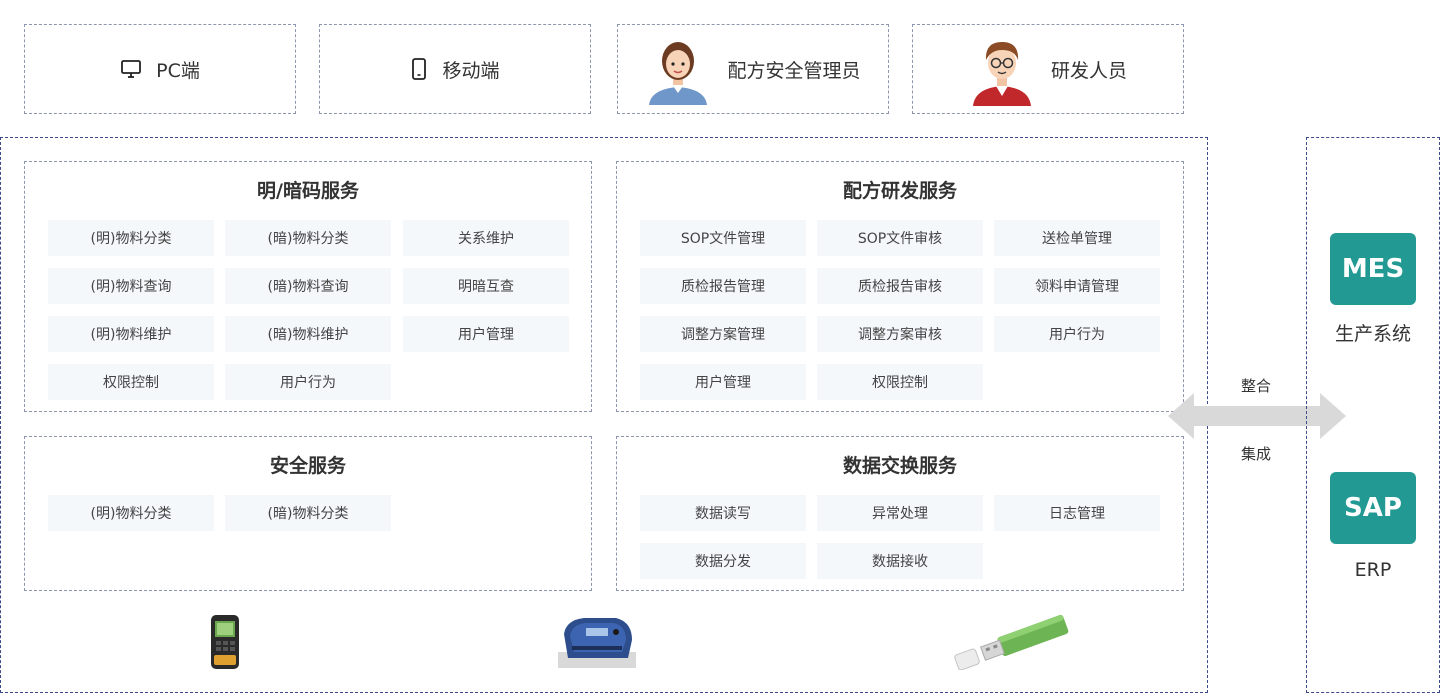  I want to click on service-item: 质检报告管理, so click(723, 286).